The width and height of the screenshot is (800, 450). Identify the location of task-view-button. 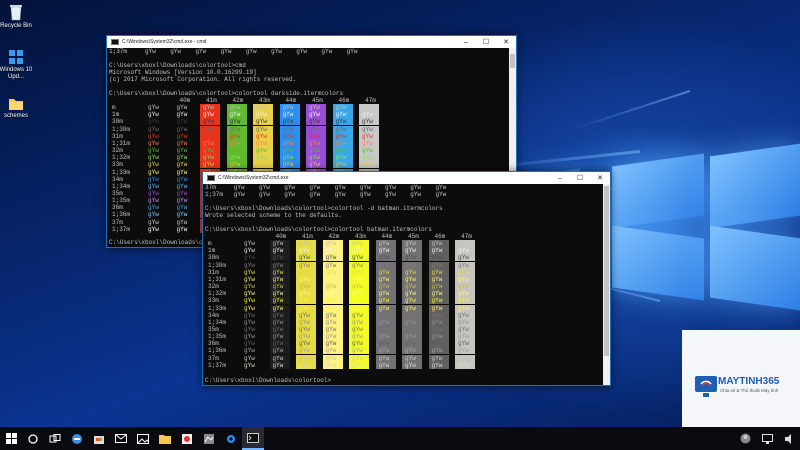
(55, 438).